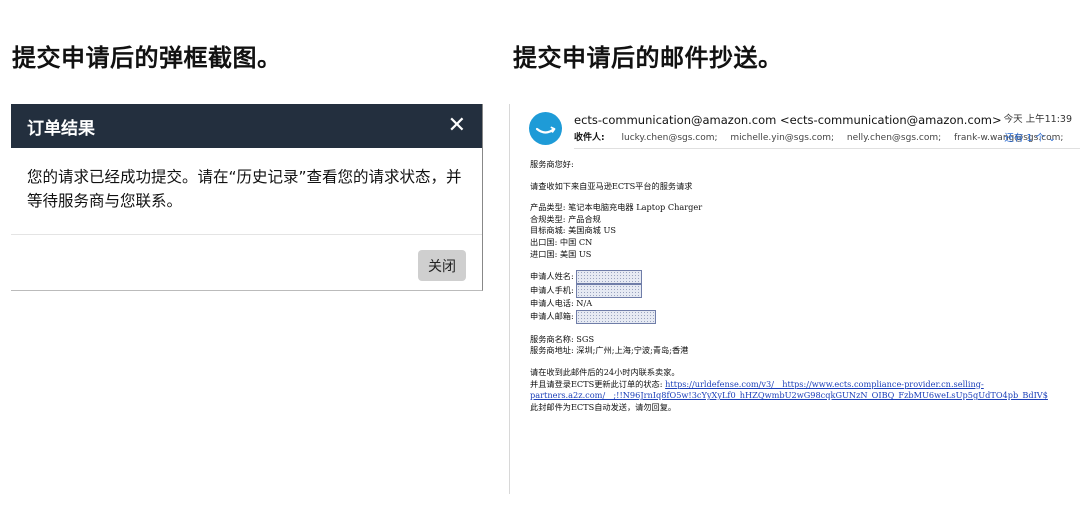 The image size is (1080, 524). What do you see at coordinates (611, 185) in the screenshot?
I see `intro-text: 请查收如下来自亚马逊ECTS平台的服务请求` at bounding box center [611, 185].